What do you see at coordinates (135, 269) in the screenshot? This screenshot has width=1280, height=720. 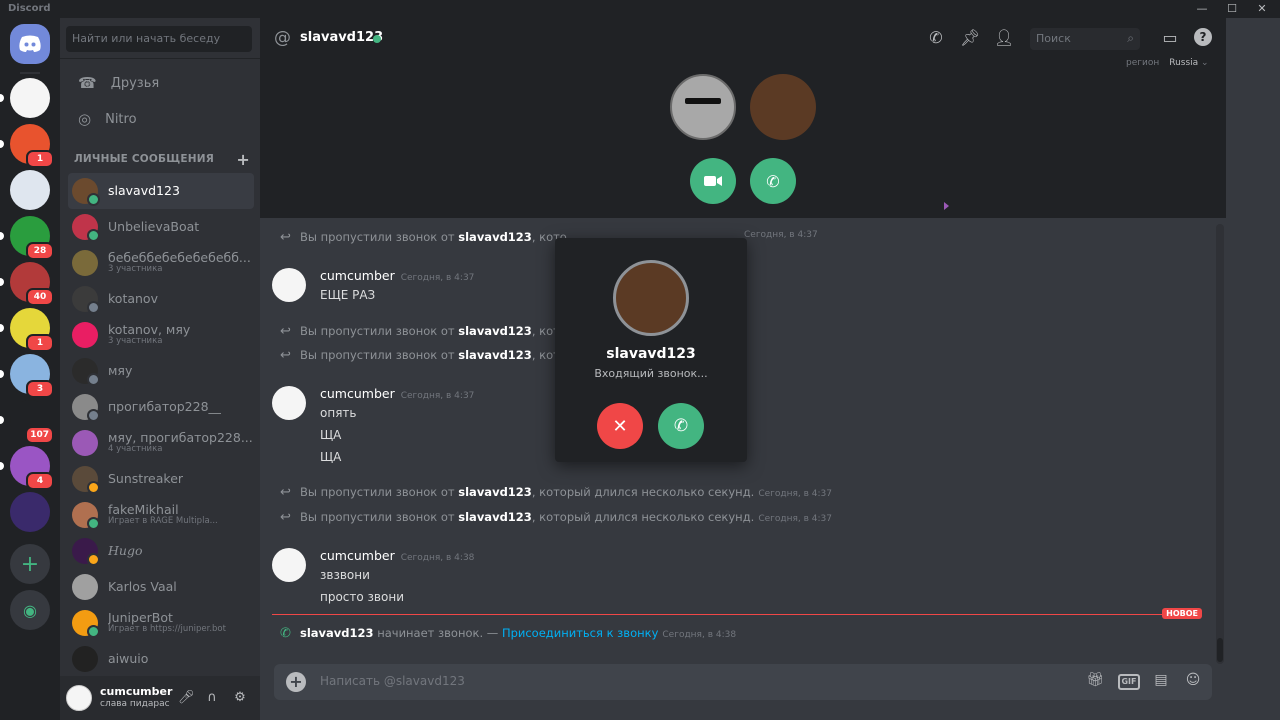 I see `dm-subtitle: 3 участника` at bounding box center [135, 269].